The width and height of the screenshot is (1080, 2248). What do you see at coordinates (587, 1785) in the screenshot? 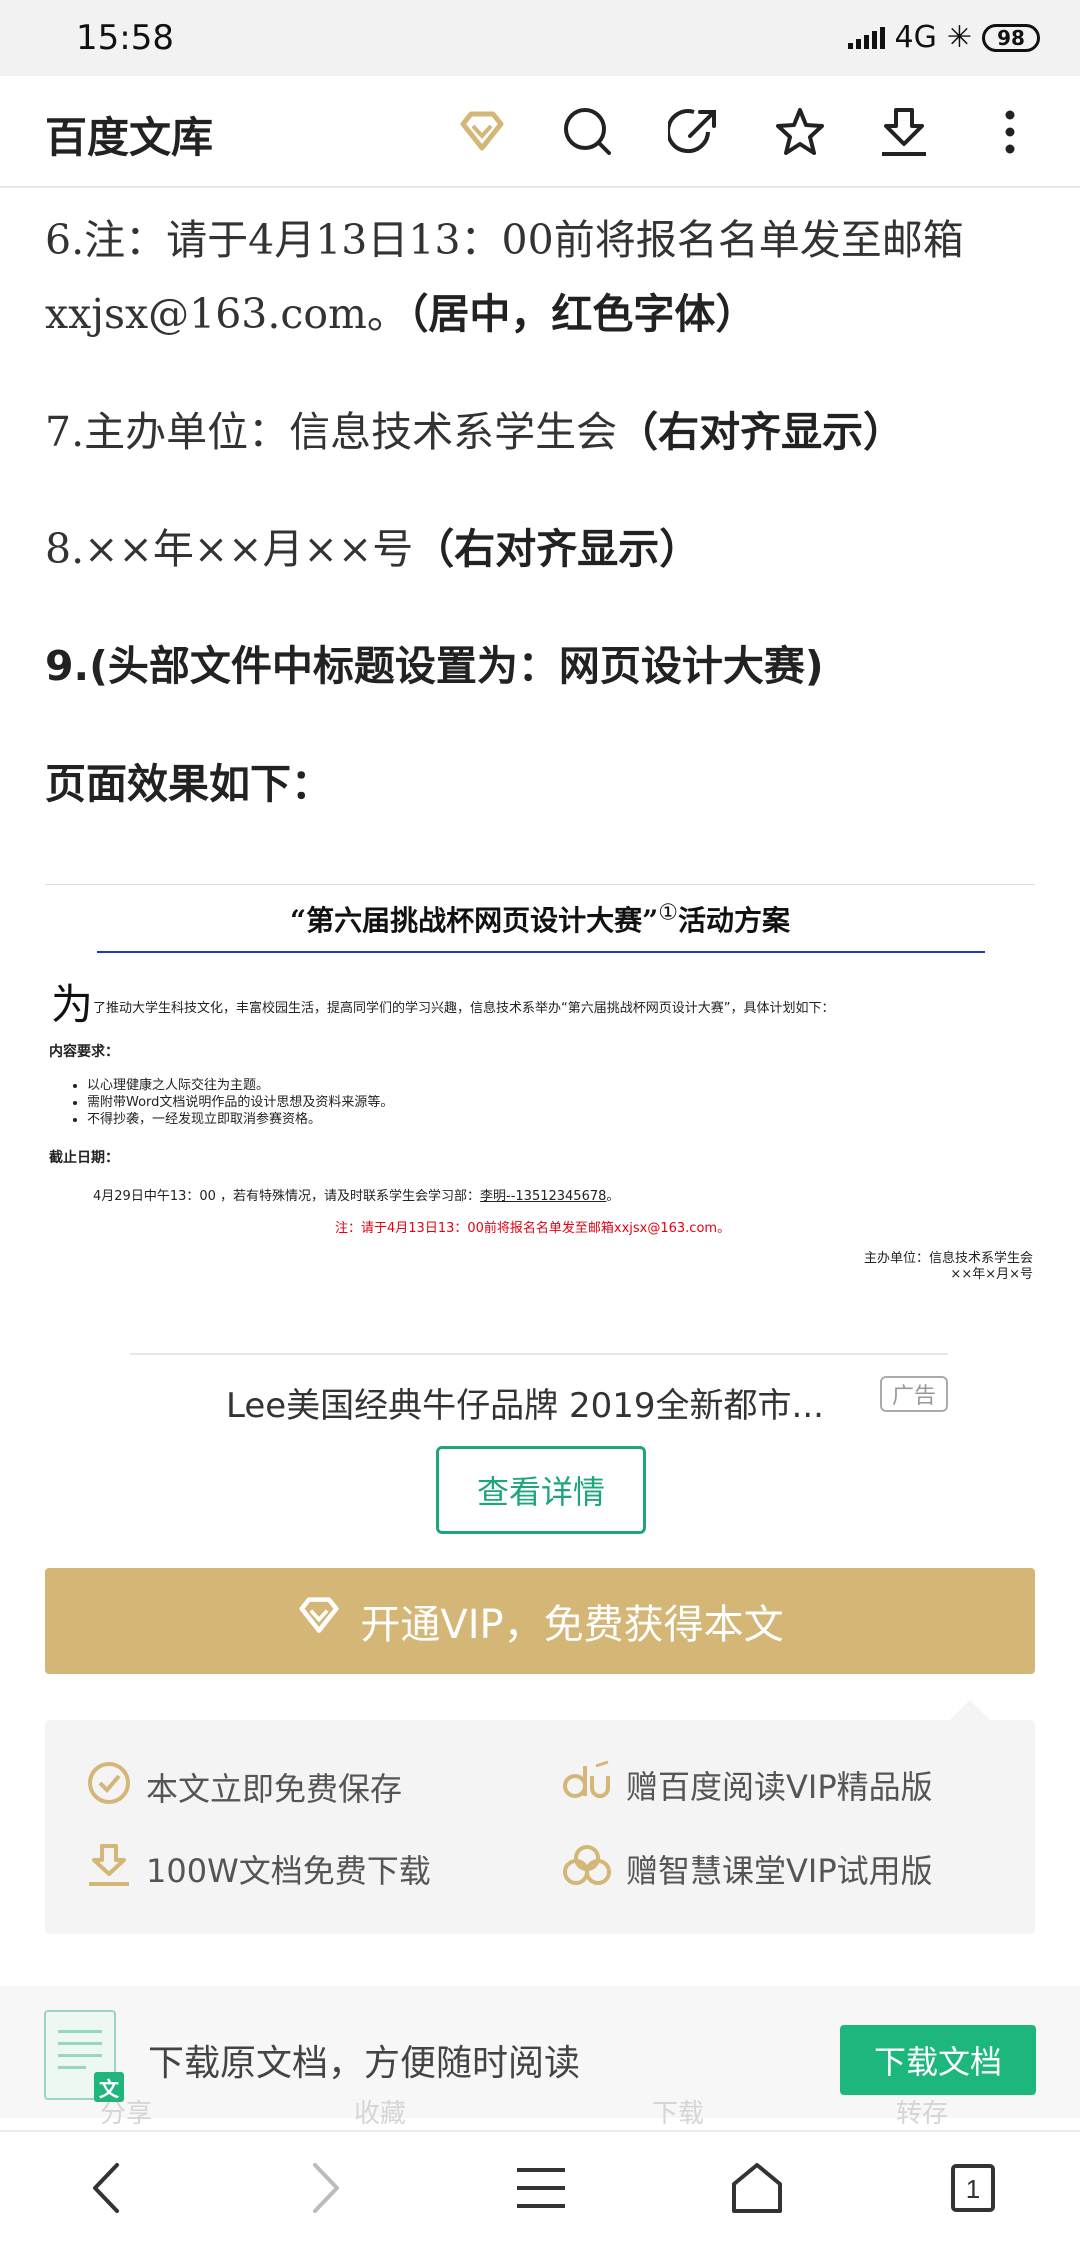
I see `du-logo-icon` at bounding box center [587, 1785].